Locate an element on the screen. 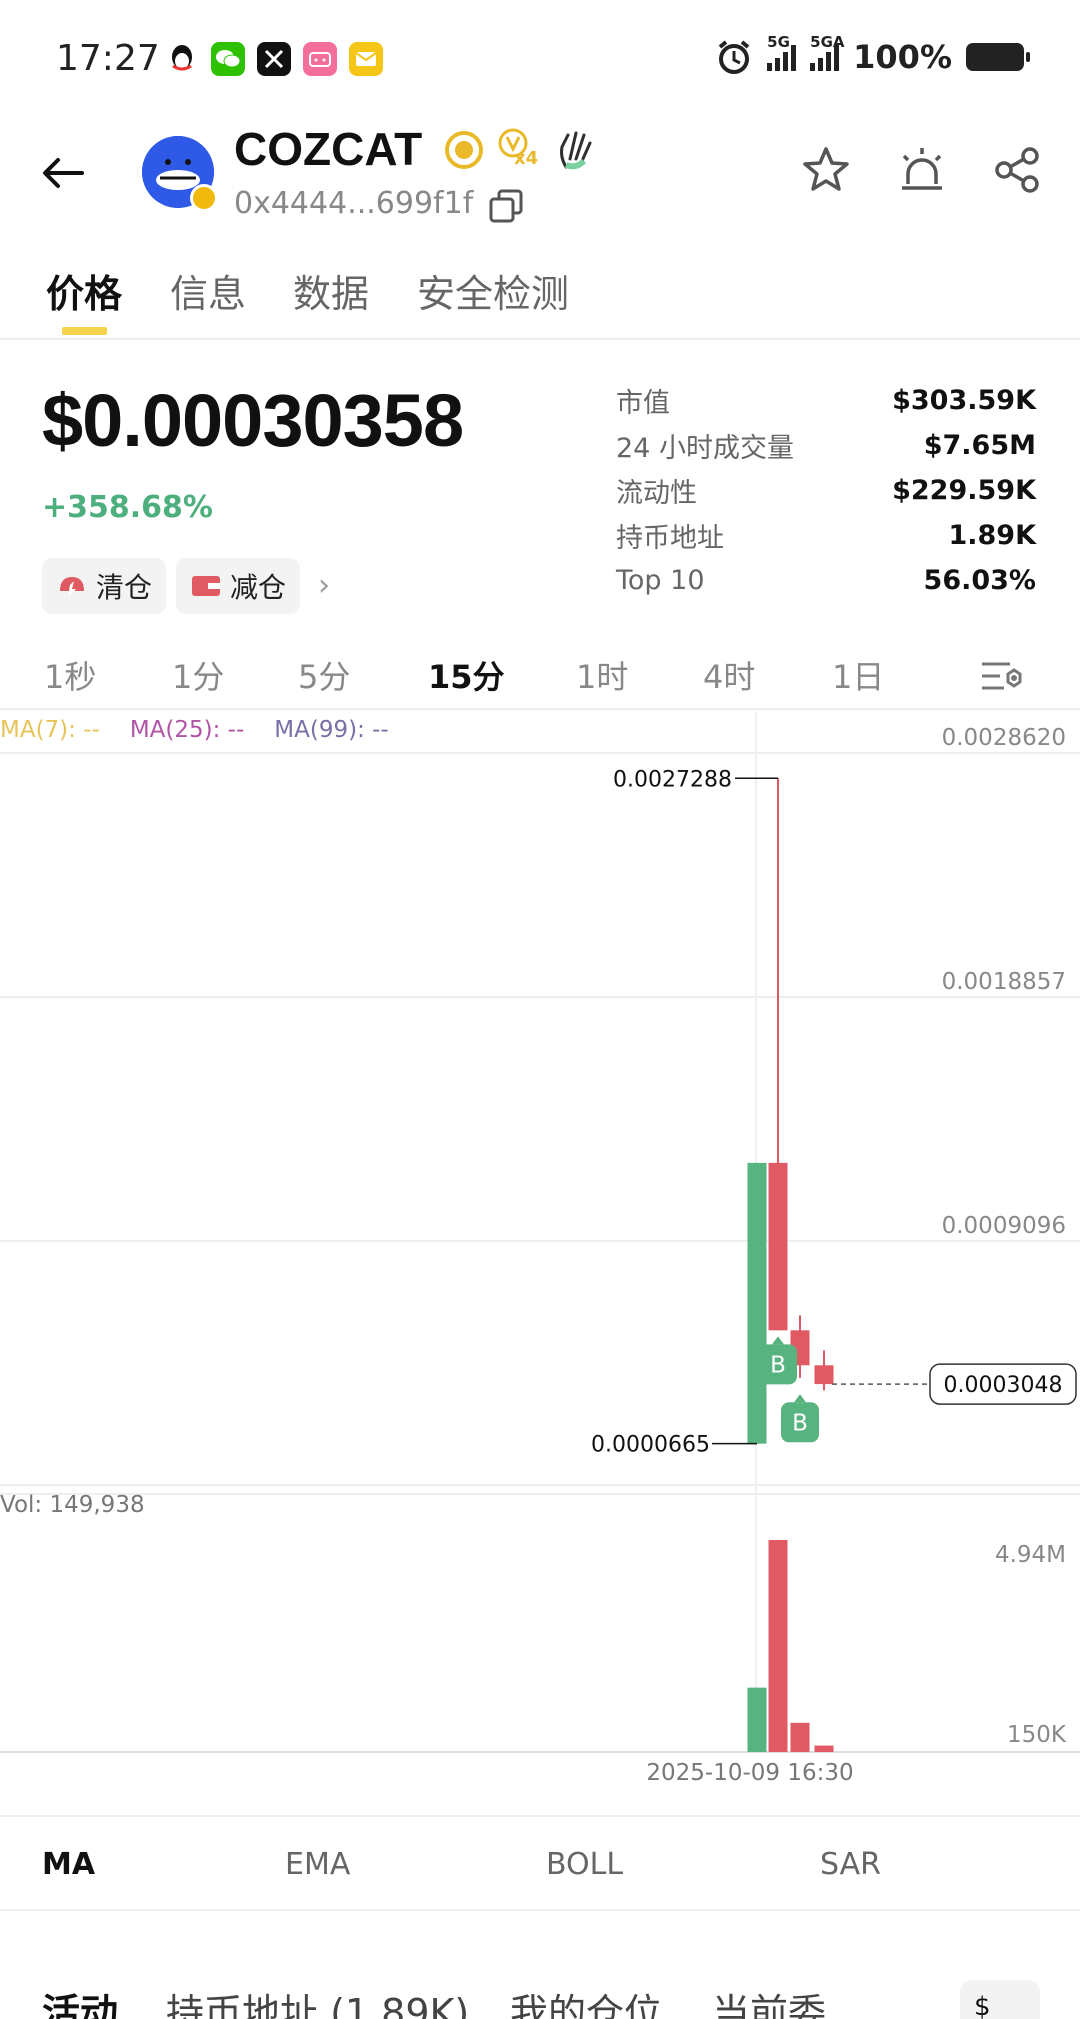 This screenshot has height=2019, width=1080. volume-label: Vol: 149,938 is located at coordinates (72, 1505).